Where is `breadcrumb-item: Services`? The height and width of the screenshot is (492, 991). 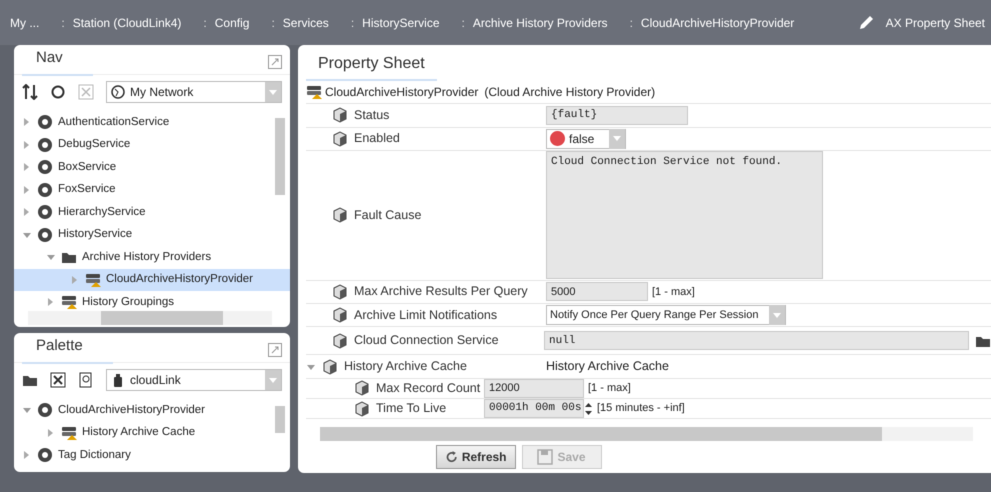 breadcrumb-item: Services is located at coordinates (316, 23).